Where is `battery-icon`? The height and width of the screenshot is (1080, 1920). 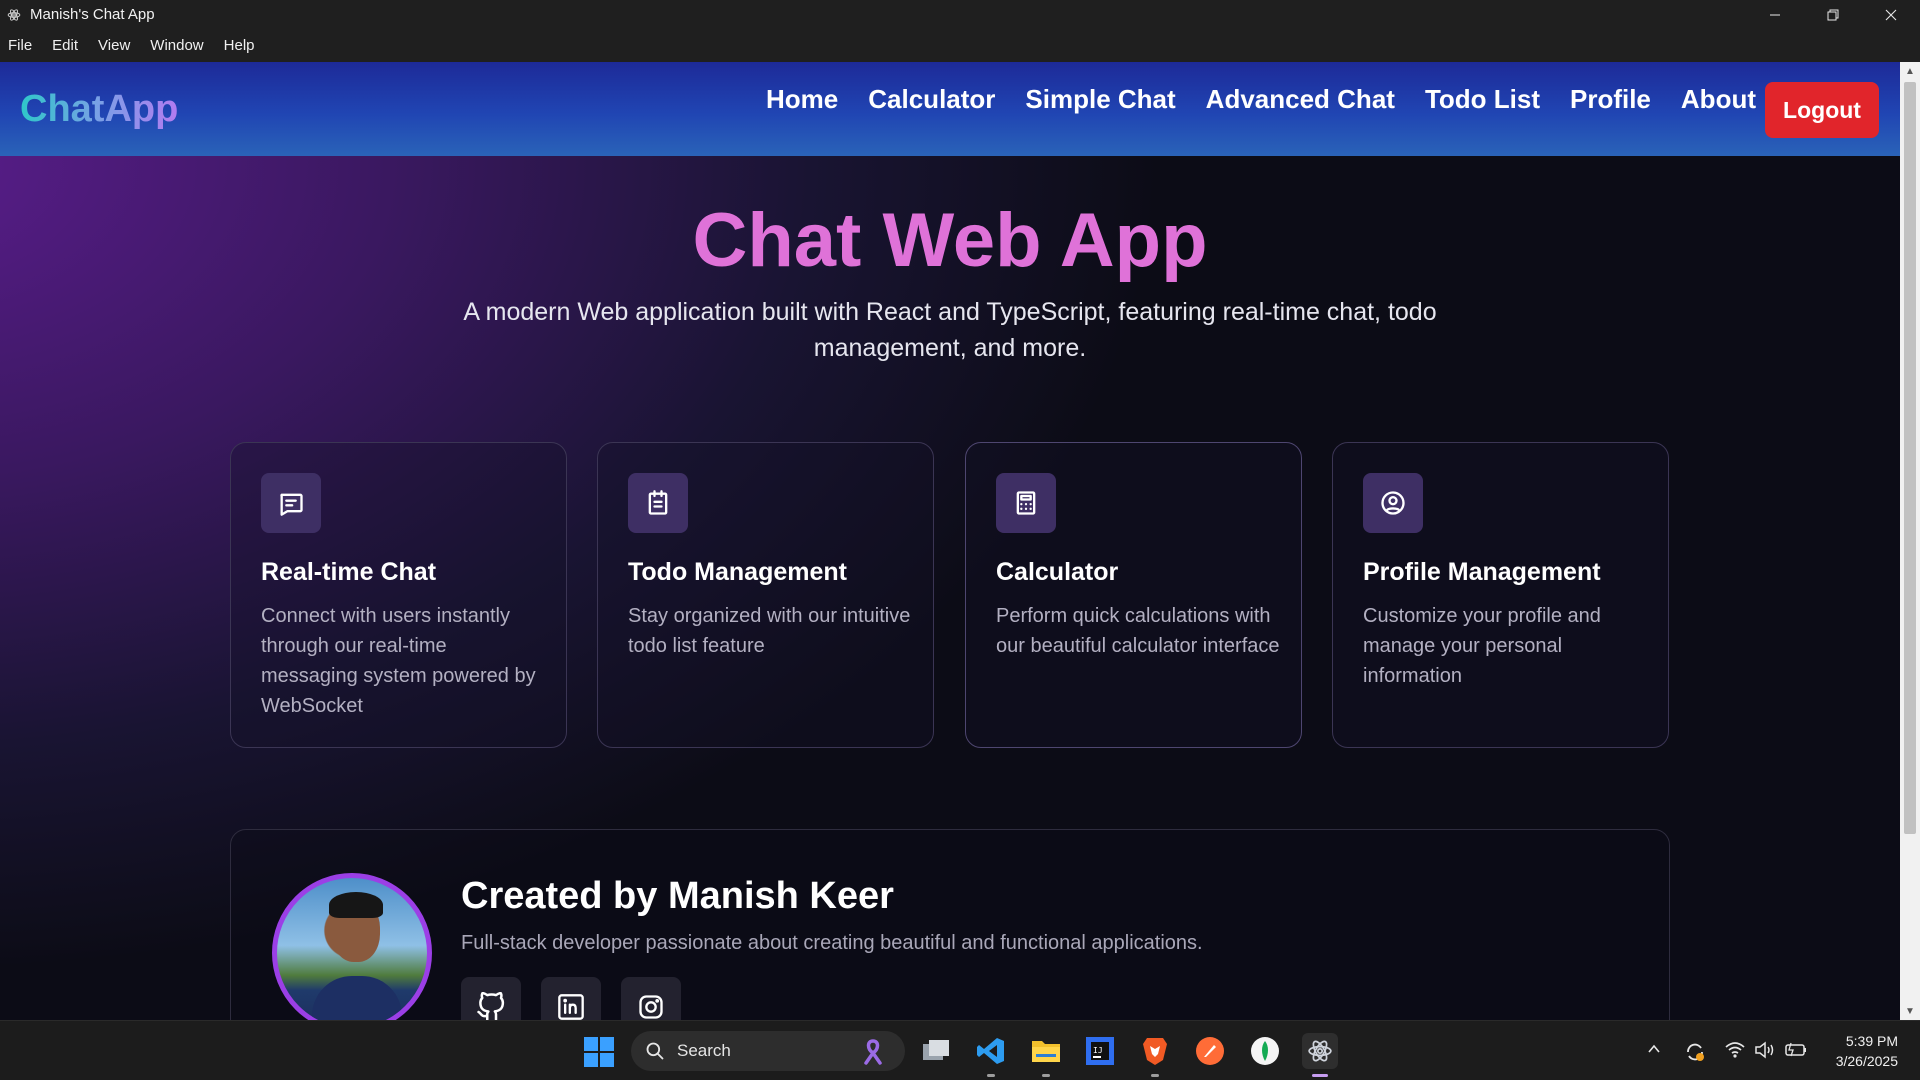 battery-icon is located at coordinates (1796, 1049).